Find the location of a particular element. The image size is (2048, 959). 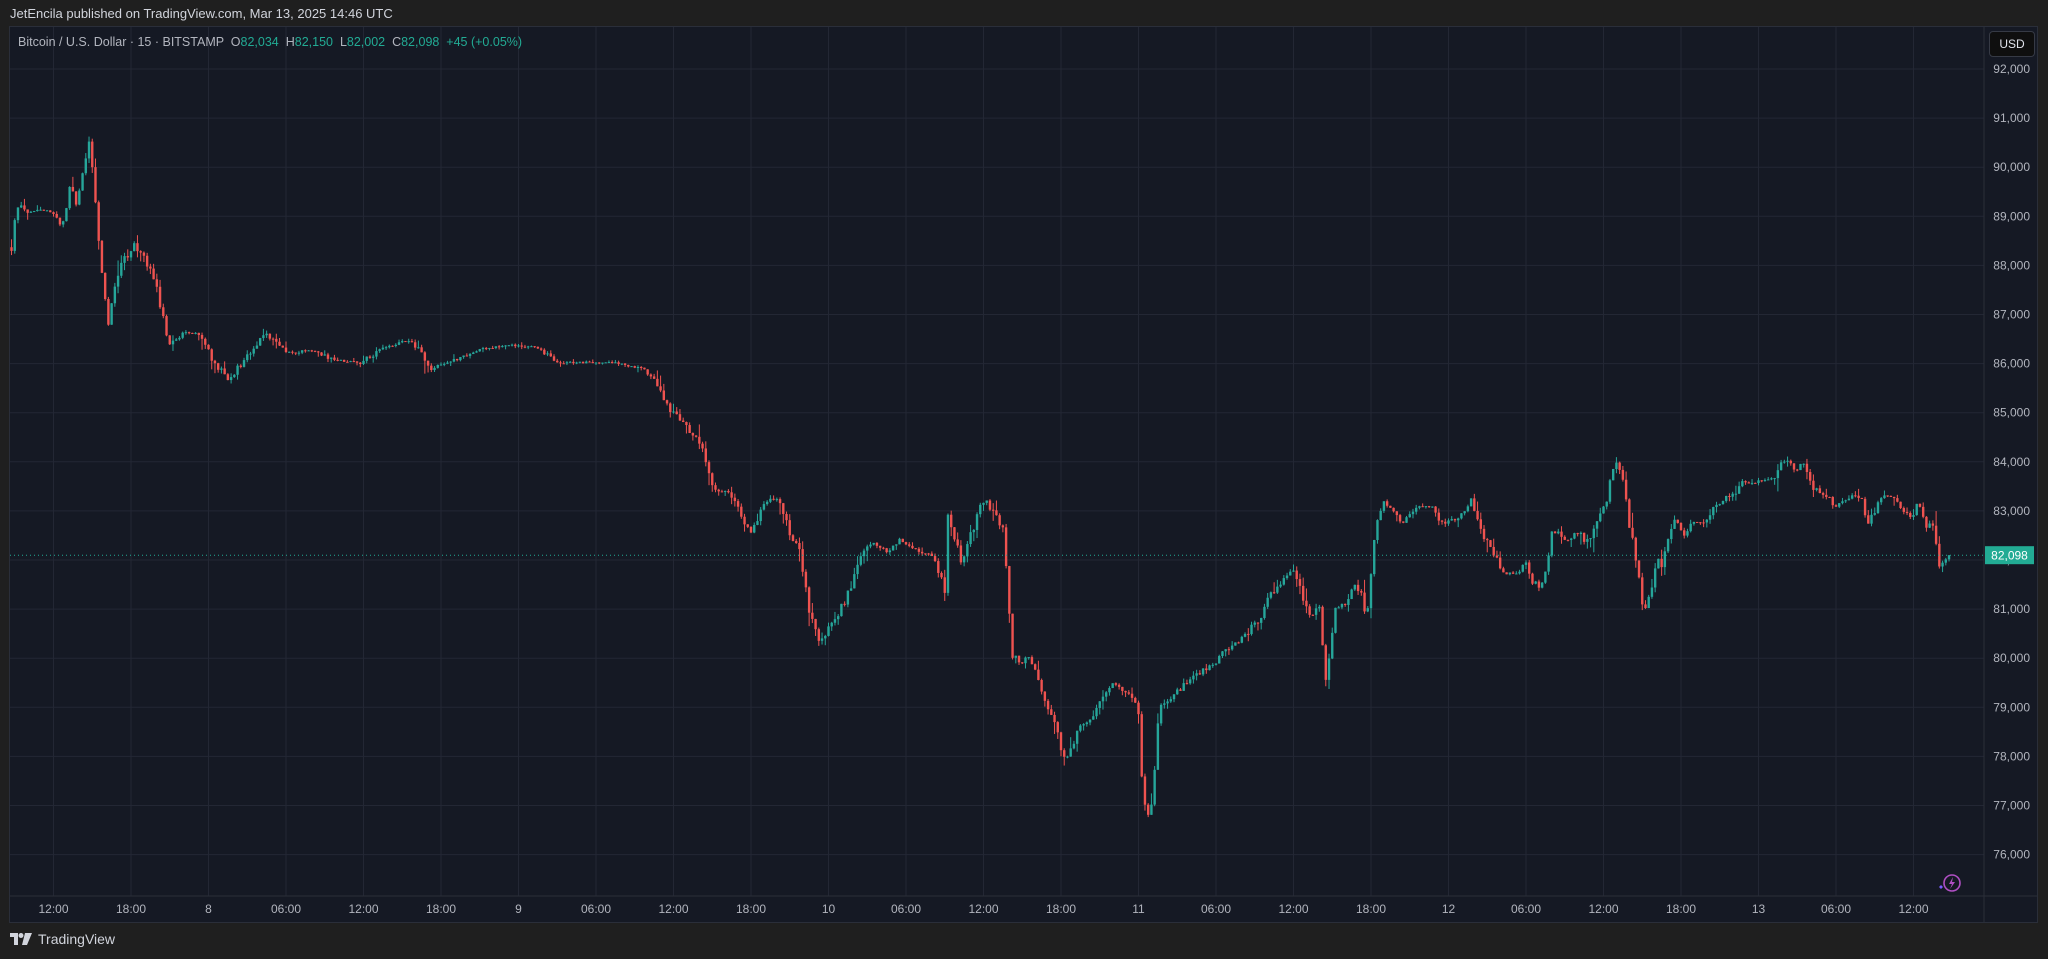

low-value: 82,002 is located at coordinates (366, 42).